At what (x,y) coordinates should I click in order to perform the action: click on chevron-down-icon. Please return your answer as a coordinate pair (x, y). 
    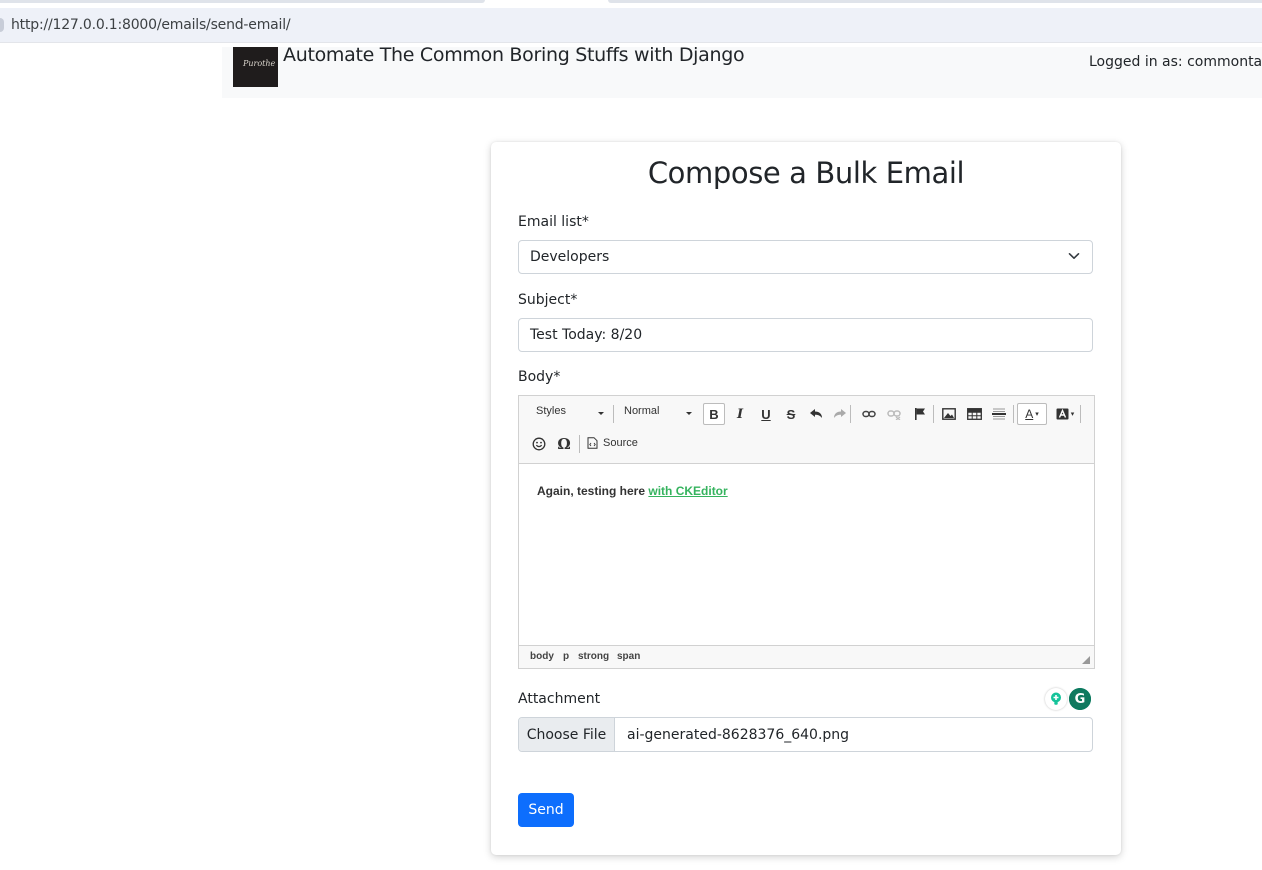
    Looking at the image, I should click on (1074, 256).